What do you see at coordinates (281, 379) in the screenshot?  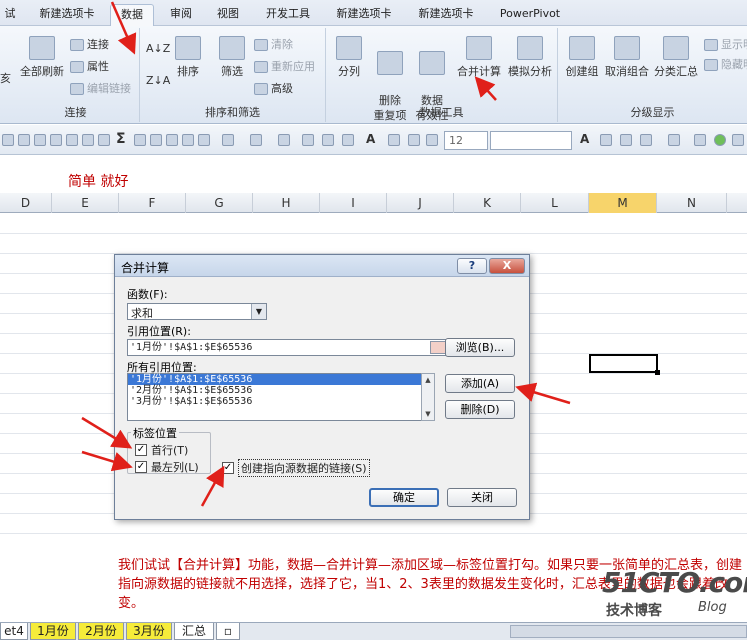 I see `list-item: '1月份'!$A$1:$E$65536` at bounding box center [281, 379].